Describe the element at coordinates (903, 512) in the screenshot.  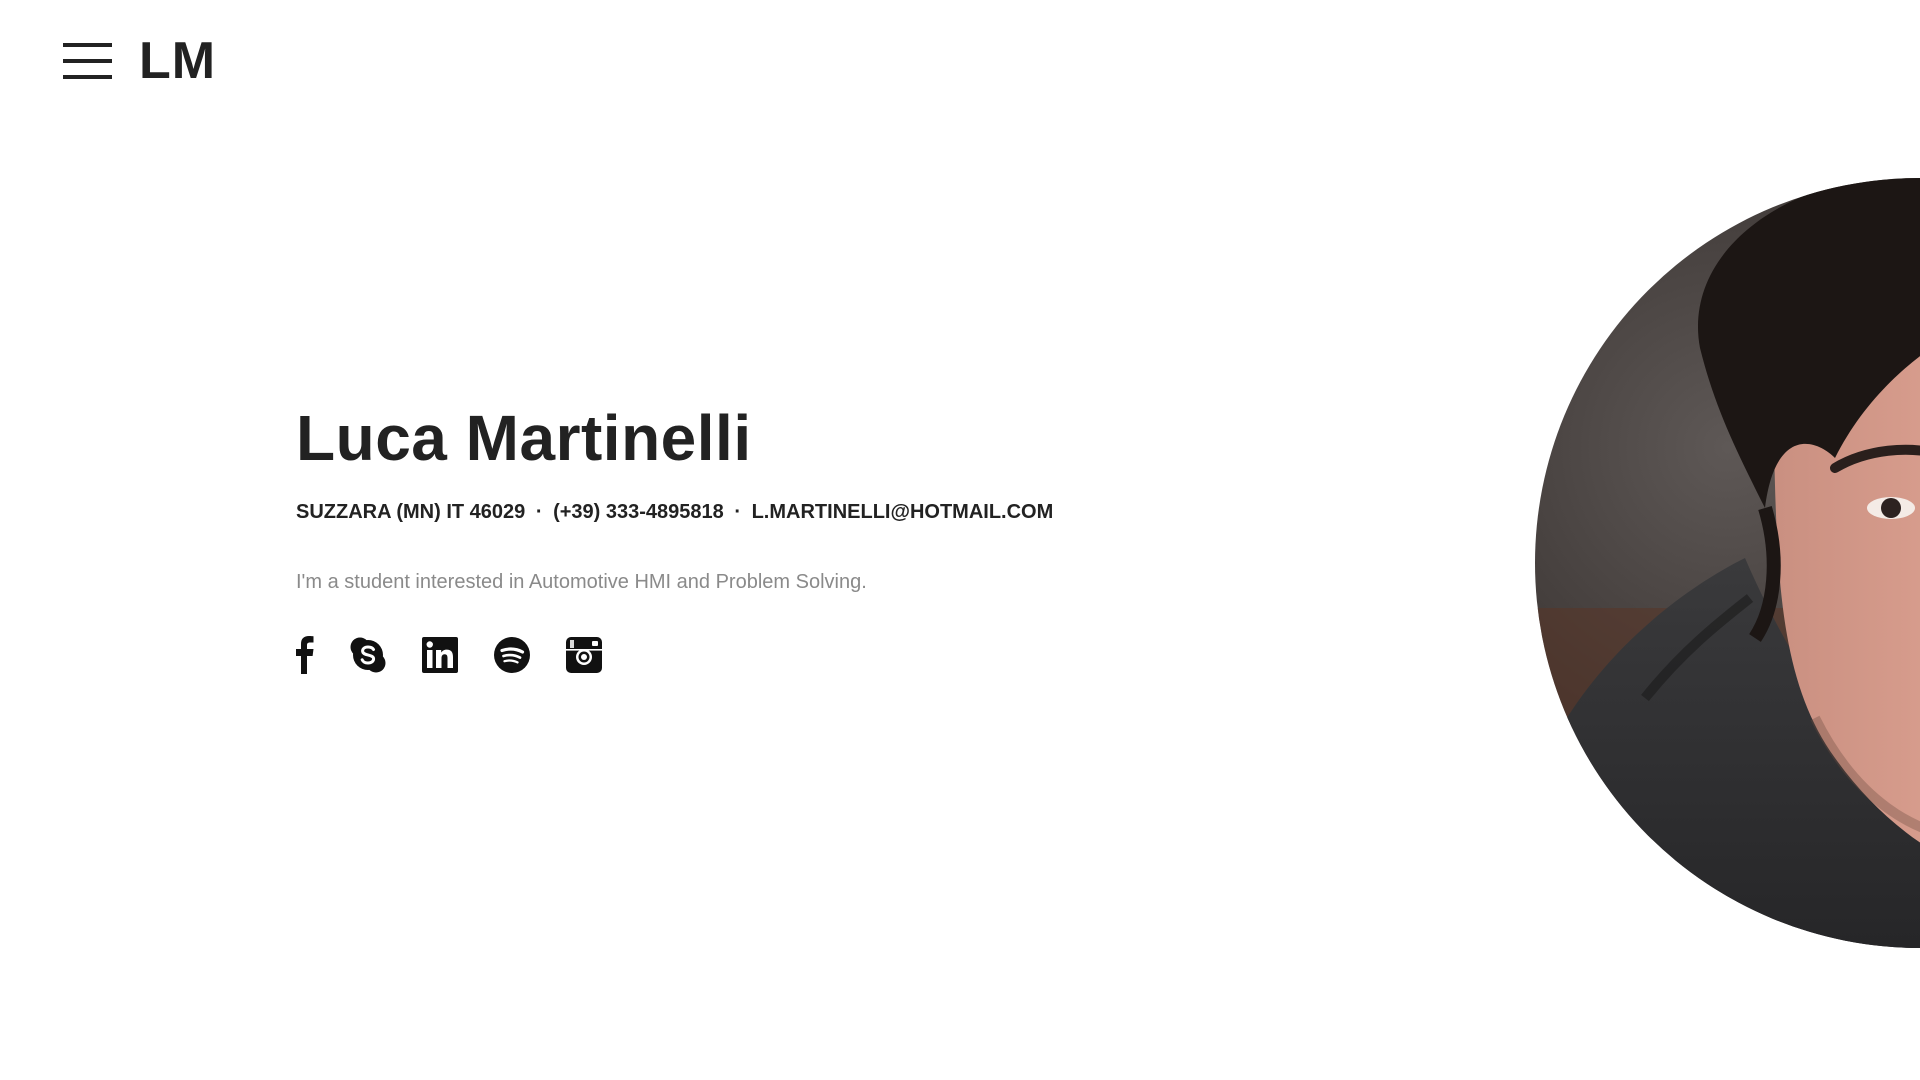
I see `contact-email-link: L.MARTINELLI@HOTMAIL.COM` at that location.